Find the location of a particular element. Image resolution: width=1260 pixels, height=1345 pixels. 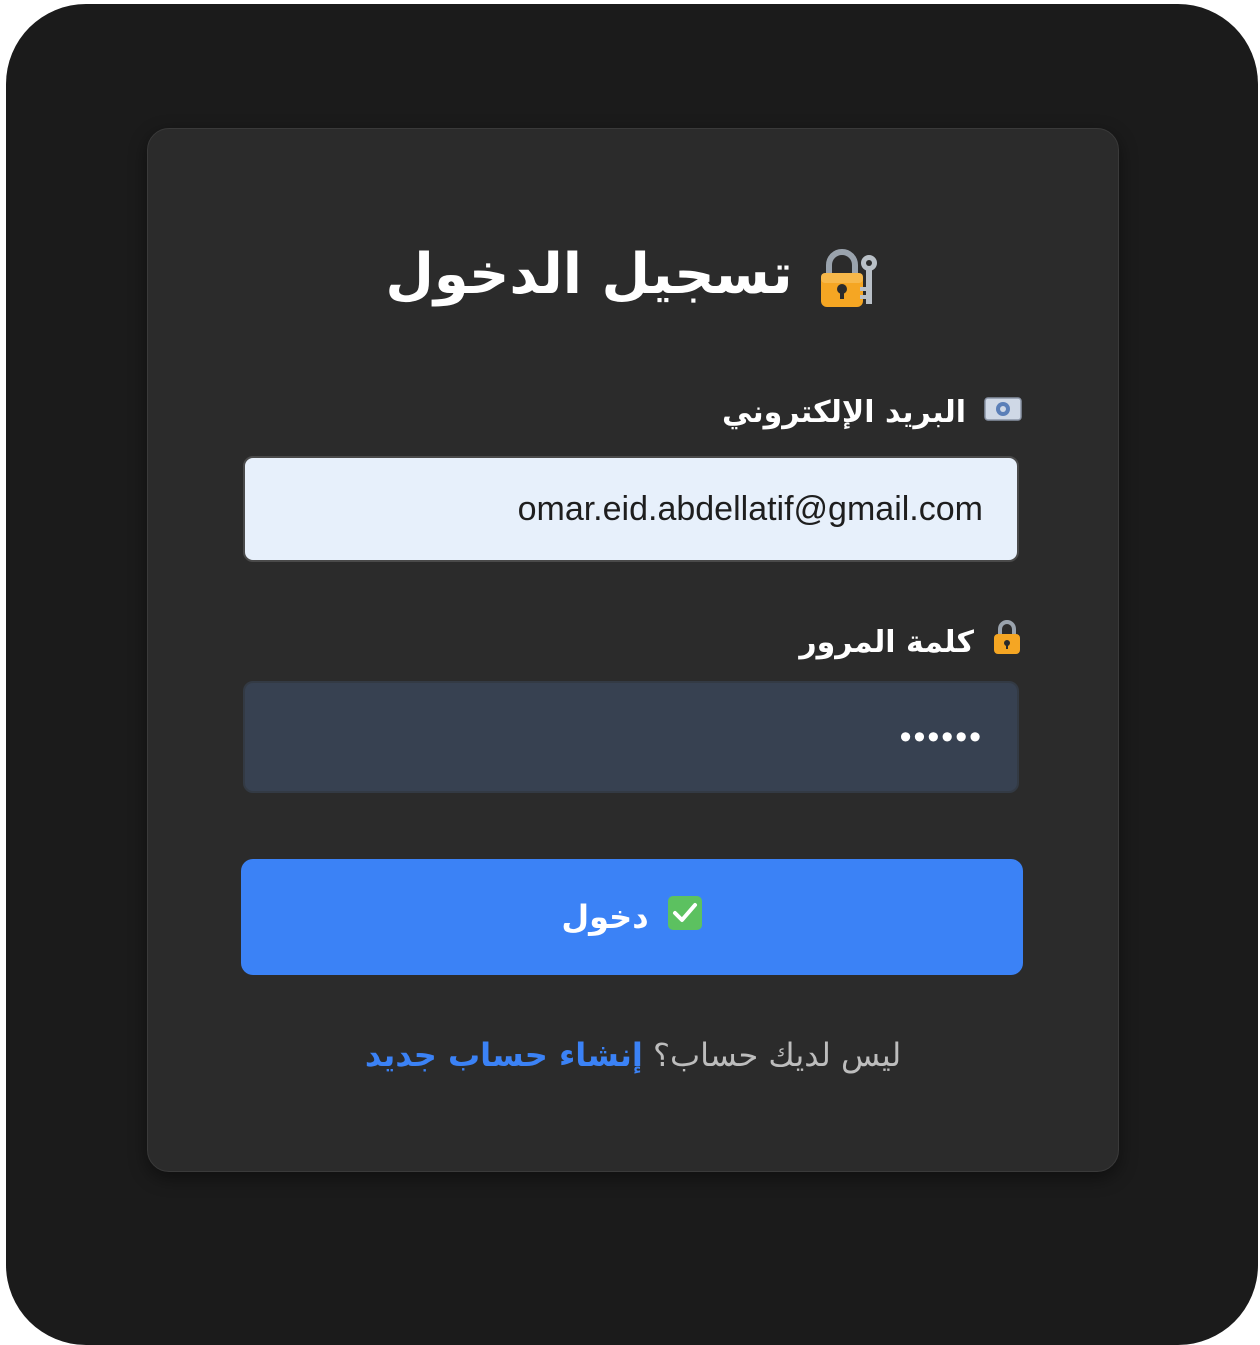

lock-with-key-icon is located at coordinates (848, 278).